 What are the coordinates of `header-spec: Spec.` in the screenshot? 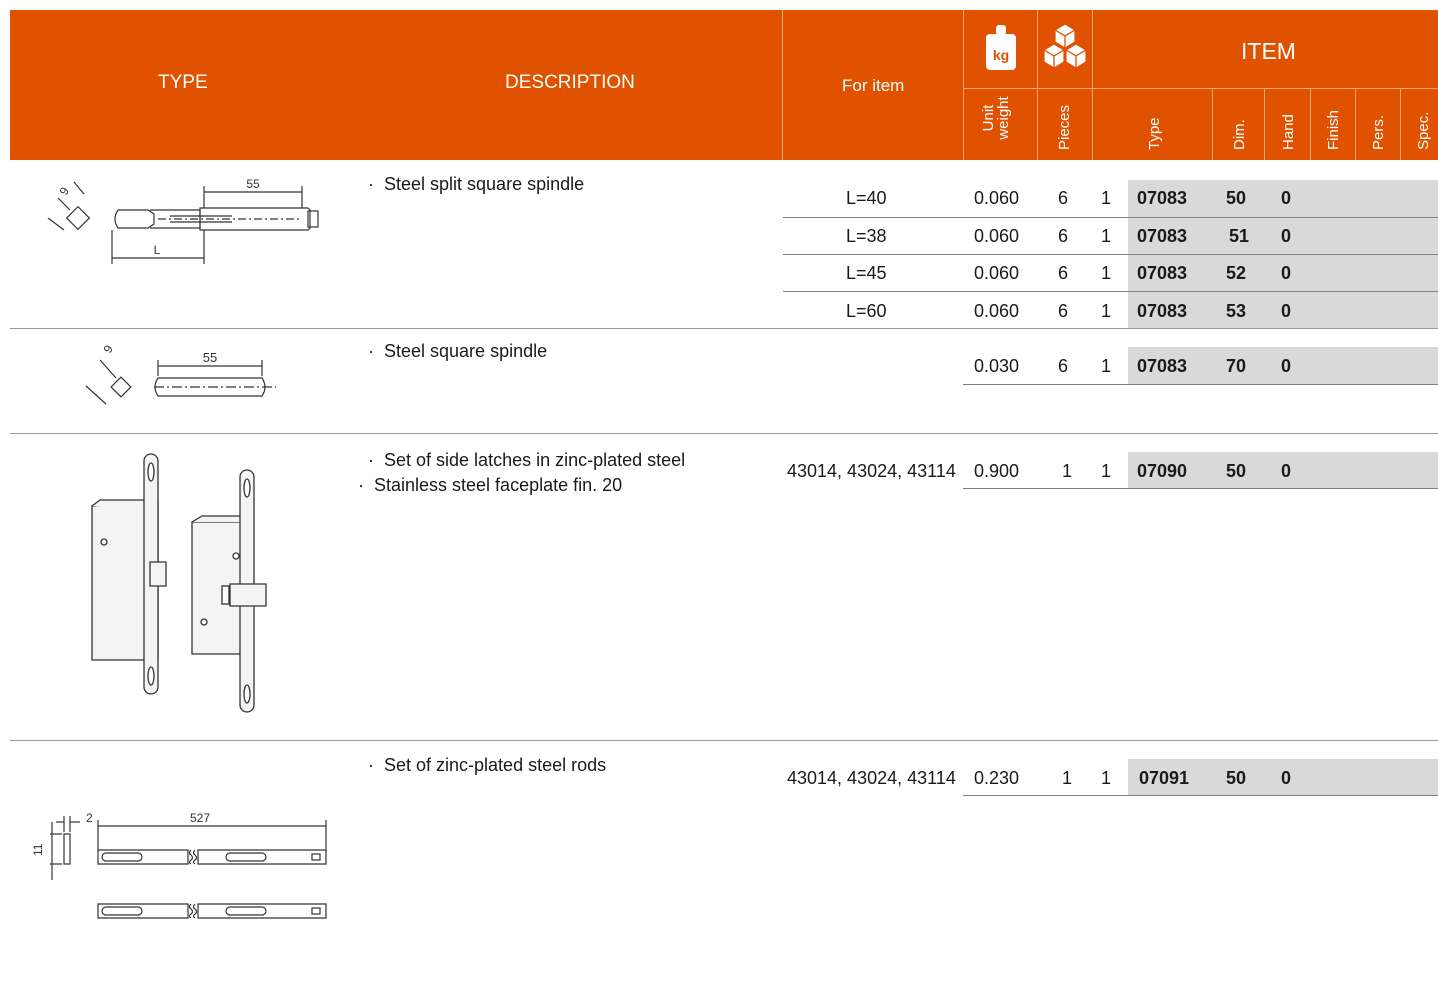 It's located at (1423, 130).